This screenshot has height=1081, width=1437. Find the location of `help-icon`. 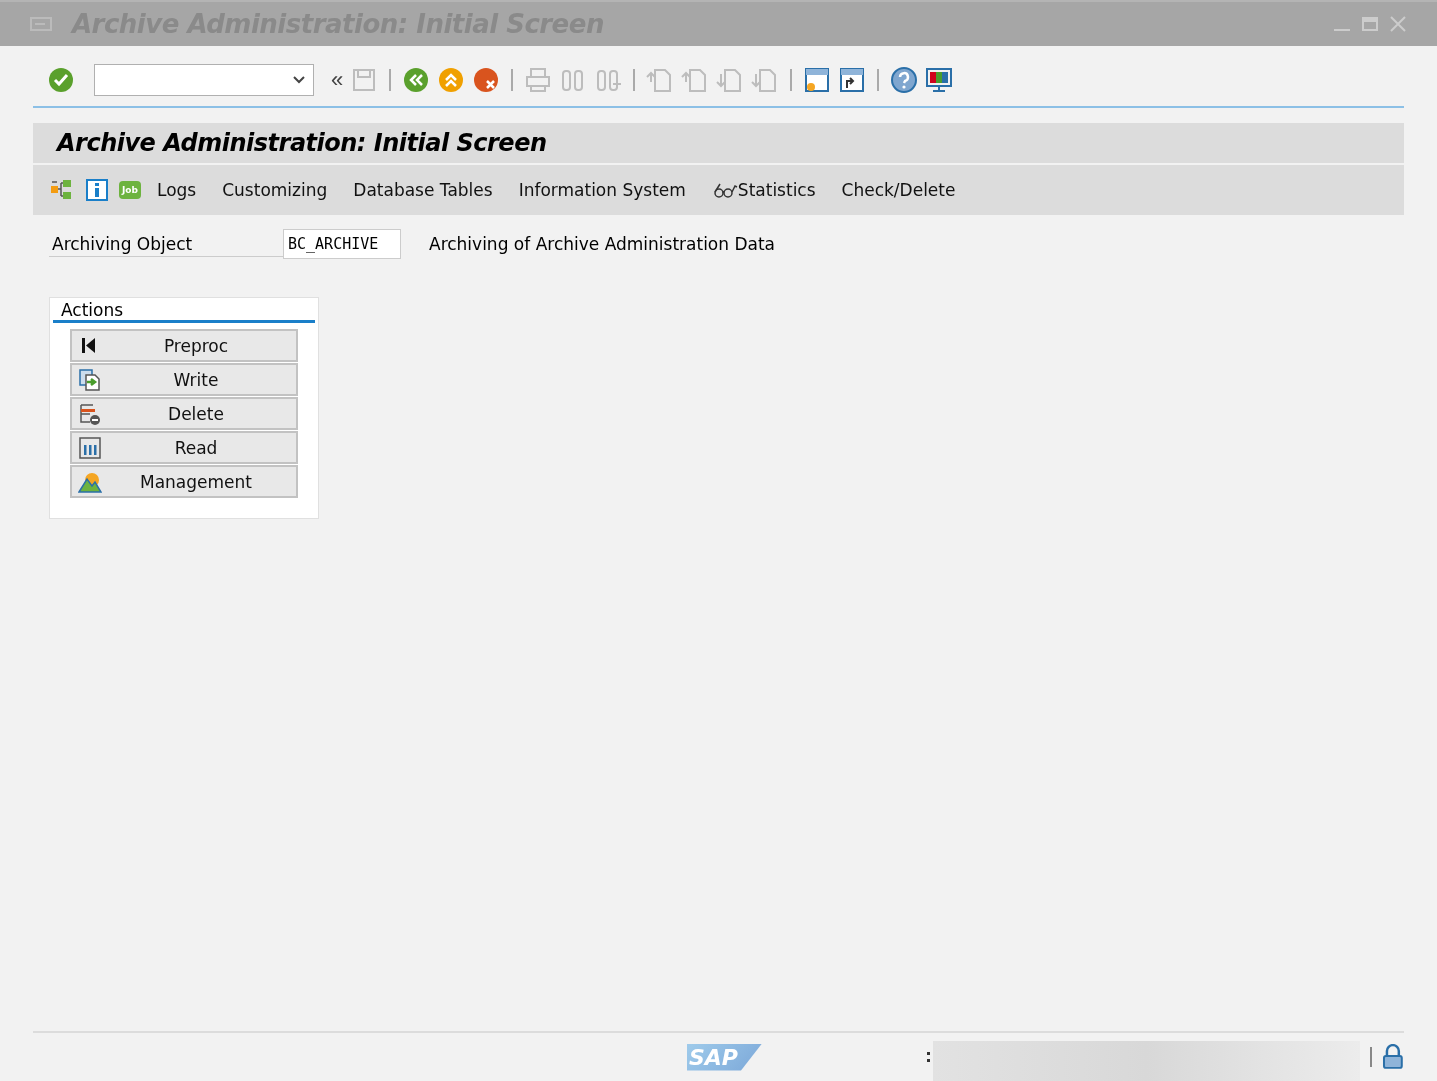

help-icon is located at coordinates (904, 80).